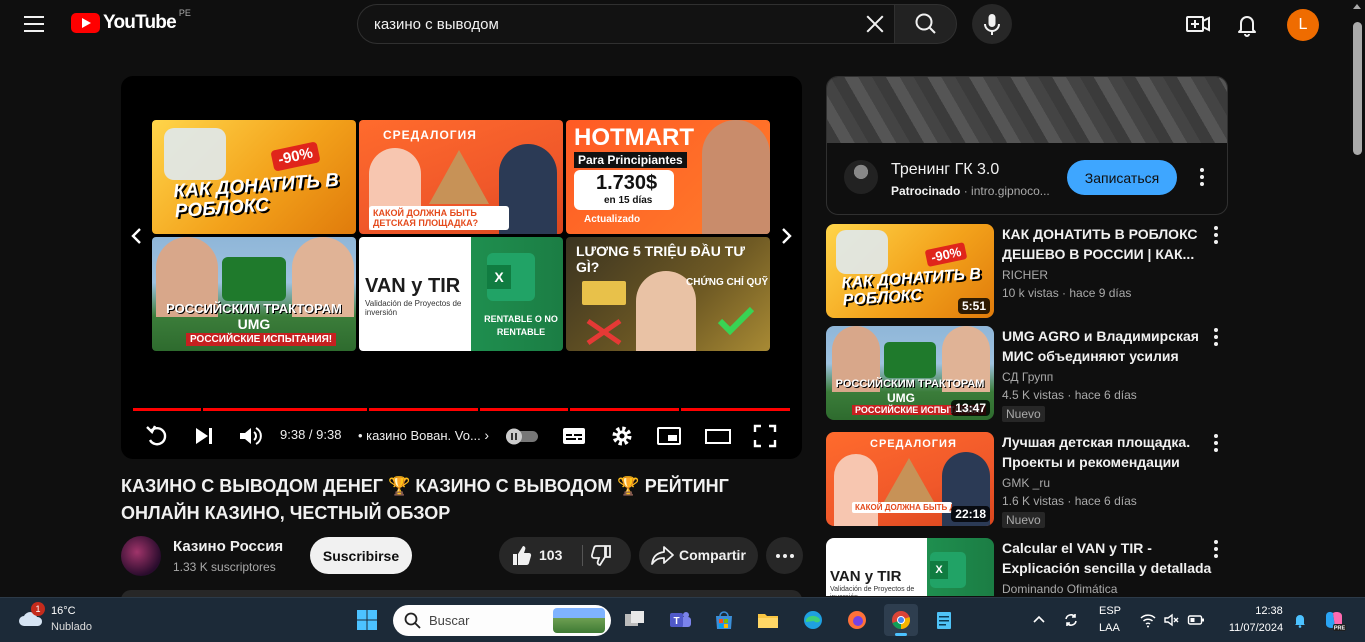 The width and height of the screenshot is (1365, 642). I want to click on teams-app: T, so click(680, 620).